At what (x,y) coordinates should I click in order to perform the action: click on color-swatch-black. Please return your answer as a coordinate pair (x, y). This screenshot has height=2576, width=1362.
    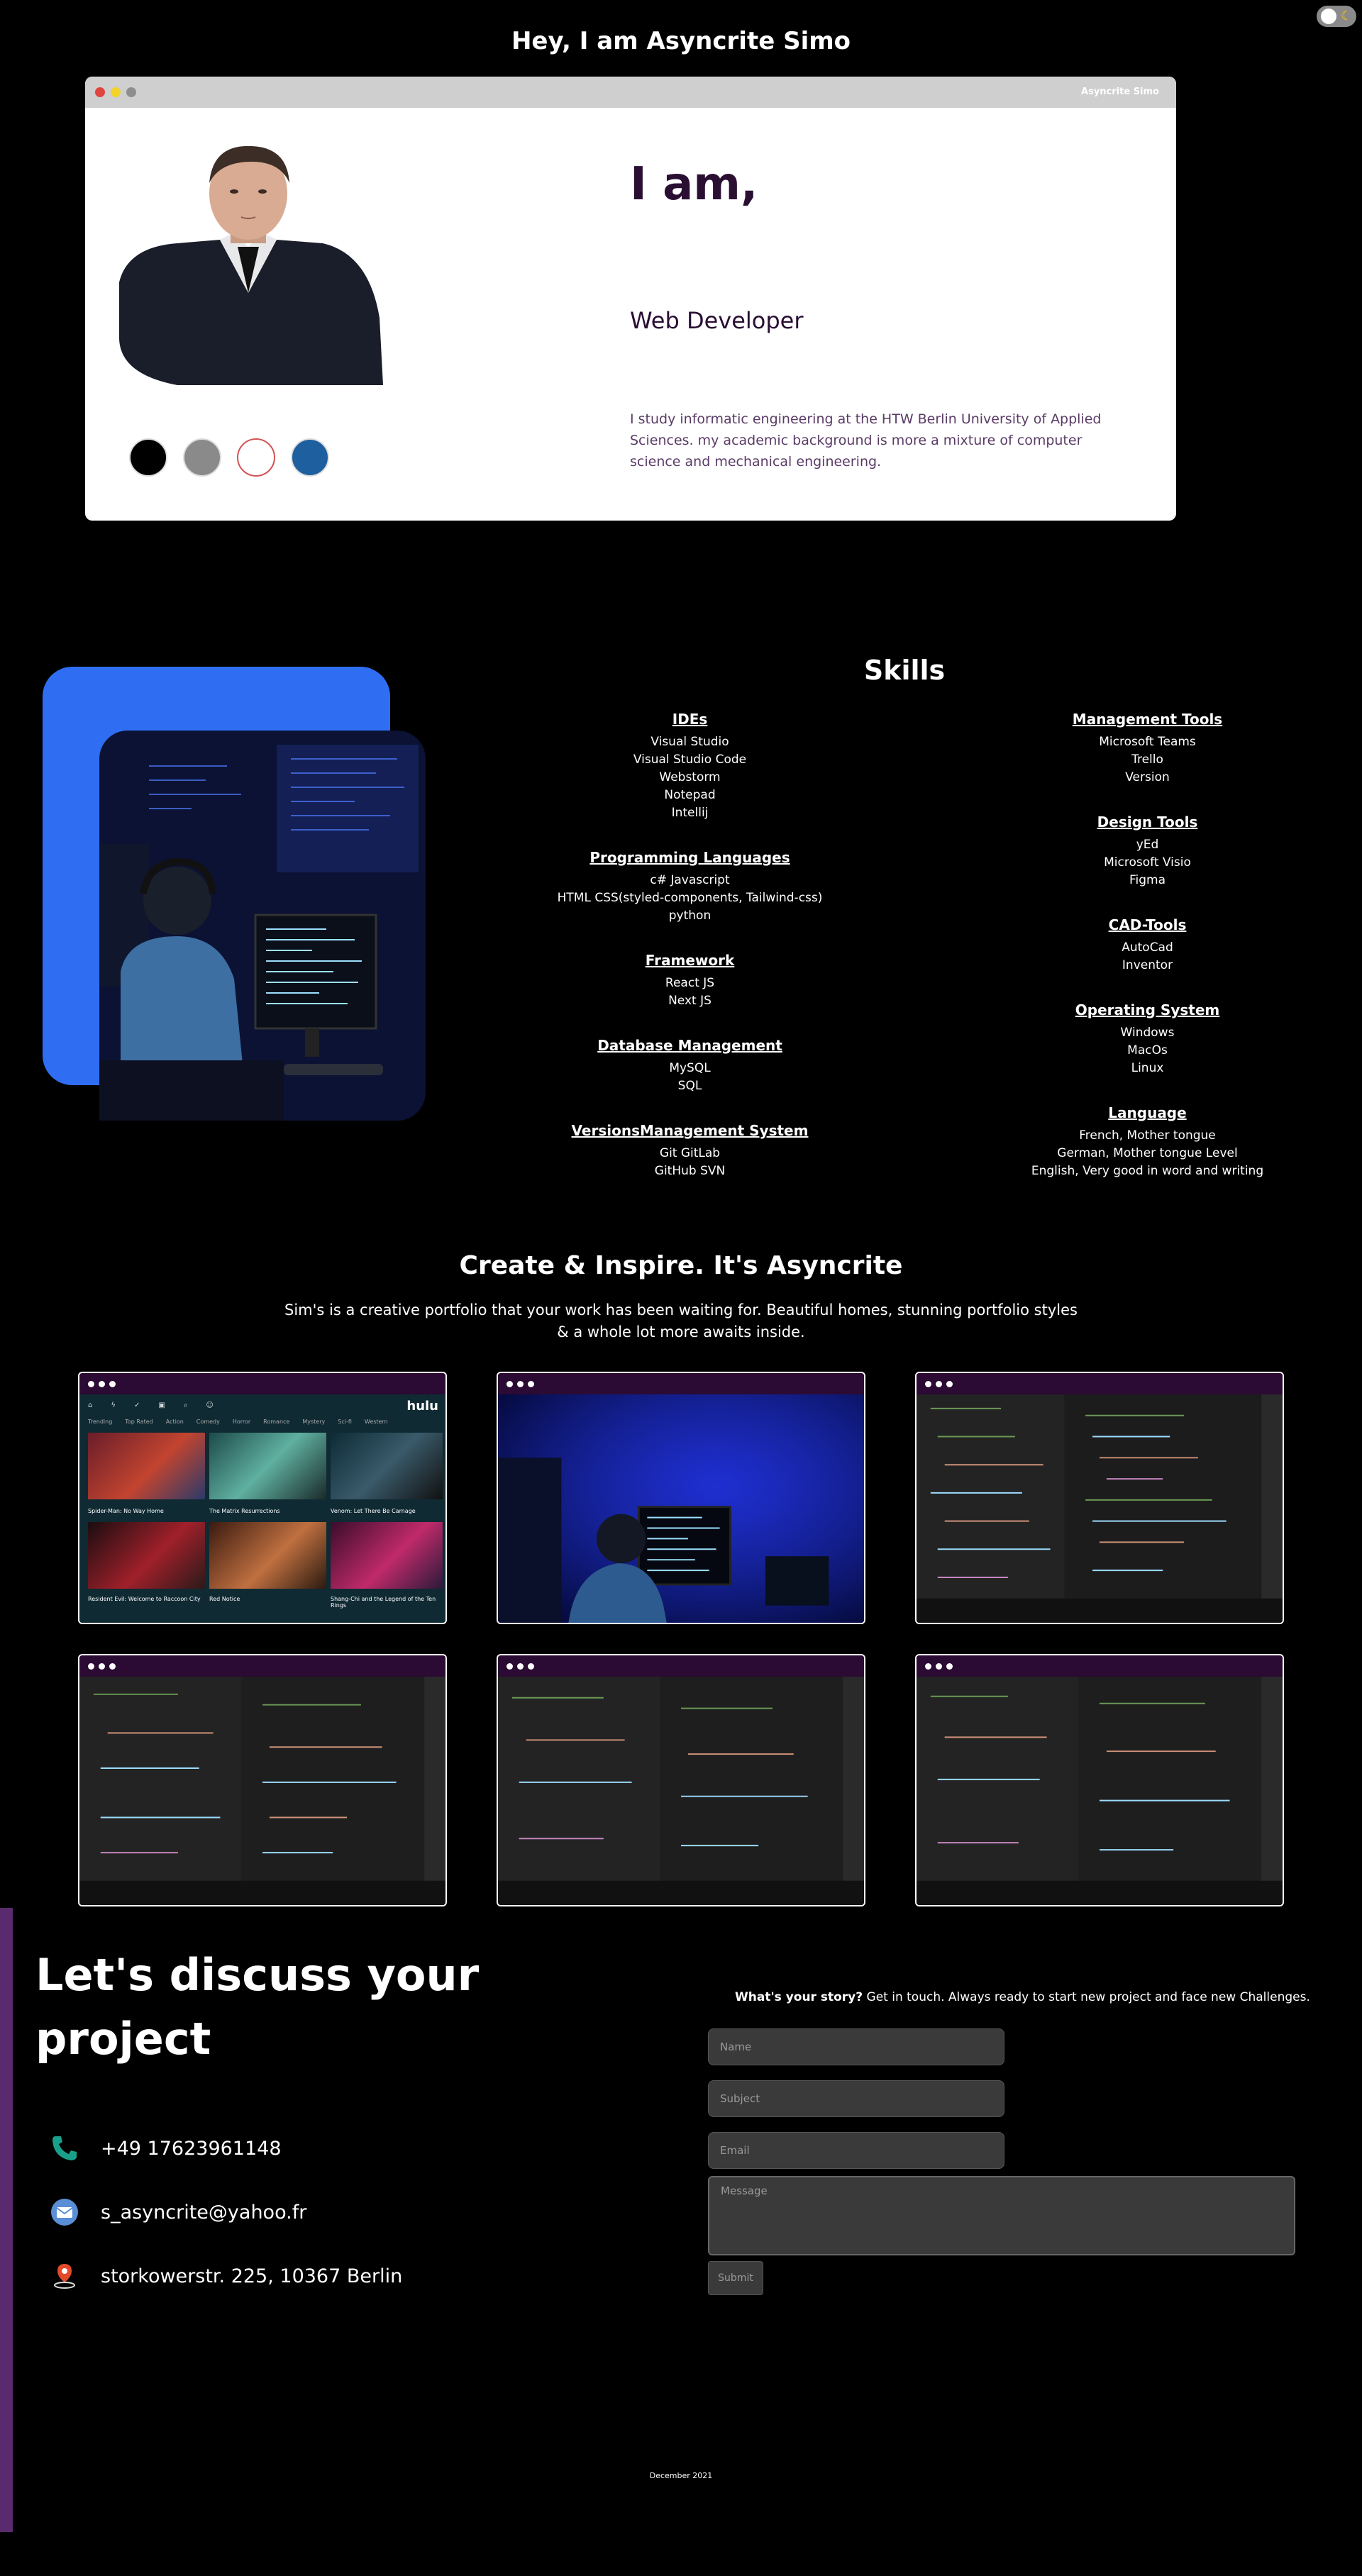
    Looking at the image, I should click on (148, 457).